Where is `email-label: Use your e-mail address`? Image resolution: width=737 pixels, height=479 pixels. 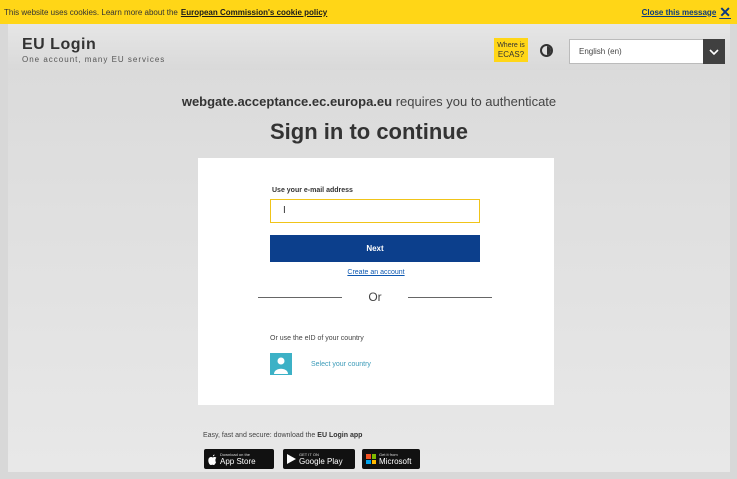 email-label: Use your e-mail address is located at coordinates (312, 190).